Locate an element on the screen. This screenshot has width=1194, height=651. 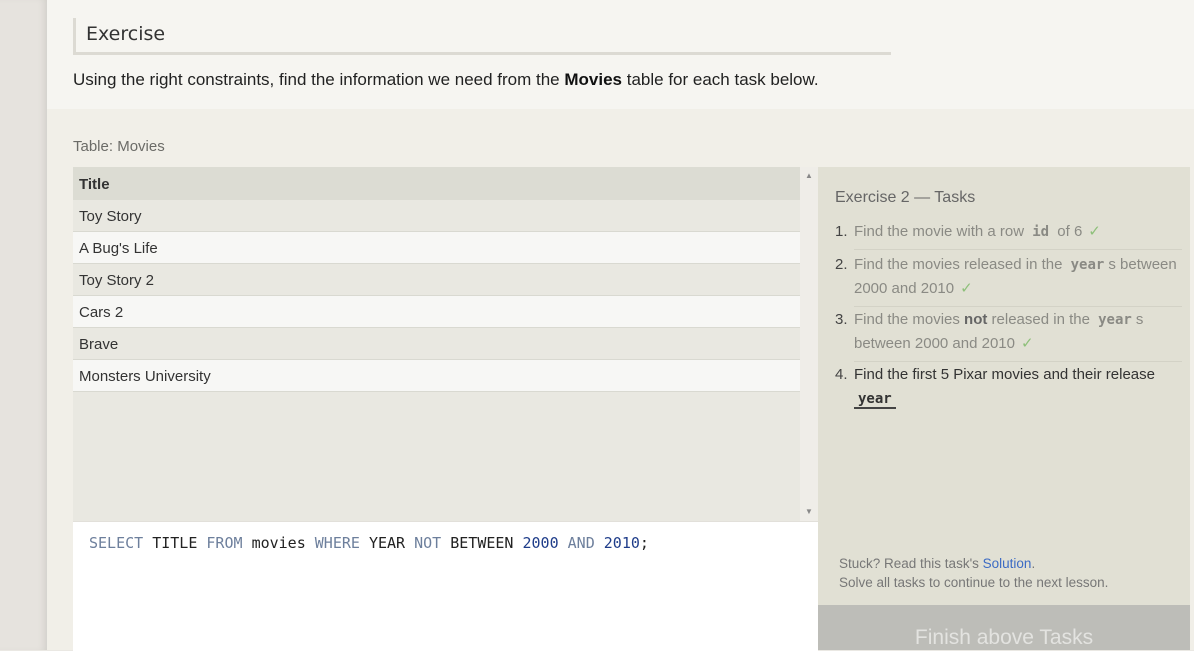
sql-token: SELECT is located at coordinates (116, 543).